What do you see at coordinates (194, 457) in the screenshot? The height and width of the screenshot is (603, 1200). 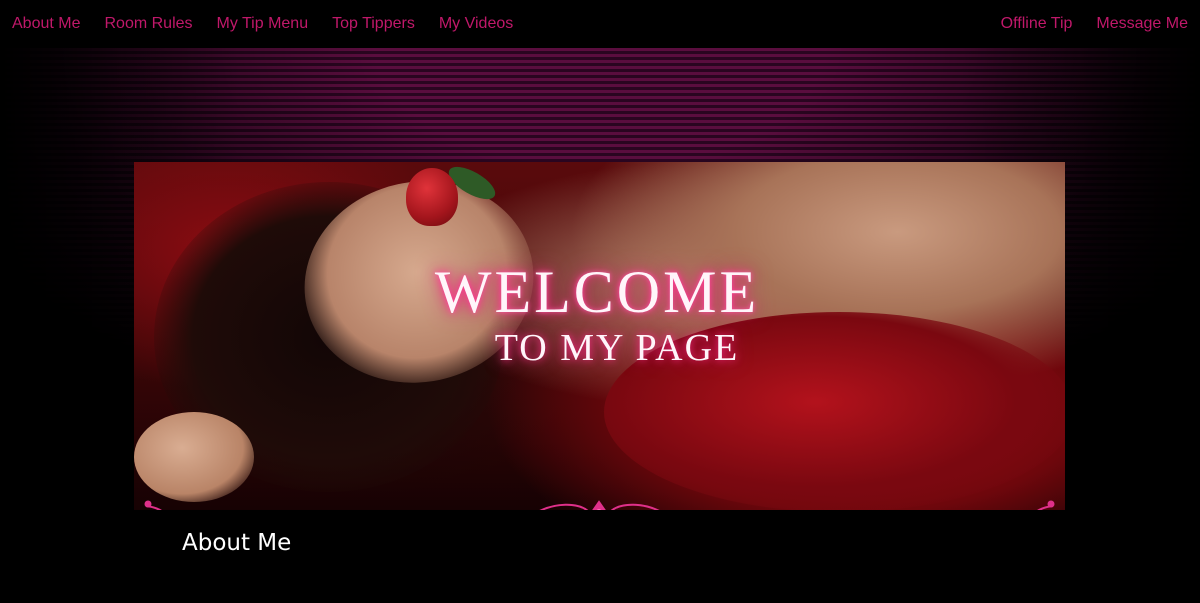 I see `banner-hand-shape` at bounding box center [194, 457].